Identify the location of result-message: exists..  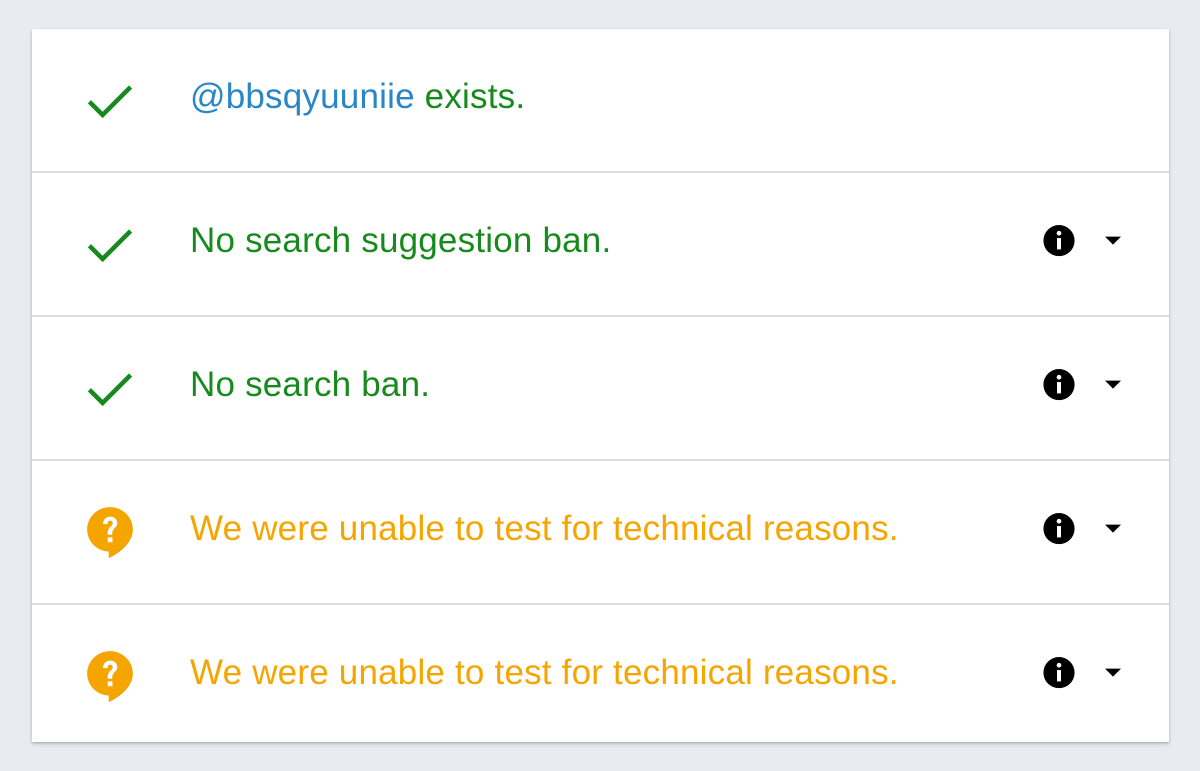
(470, 96).